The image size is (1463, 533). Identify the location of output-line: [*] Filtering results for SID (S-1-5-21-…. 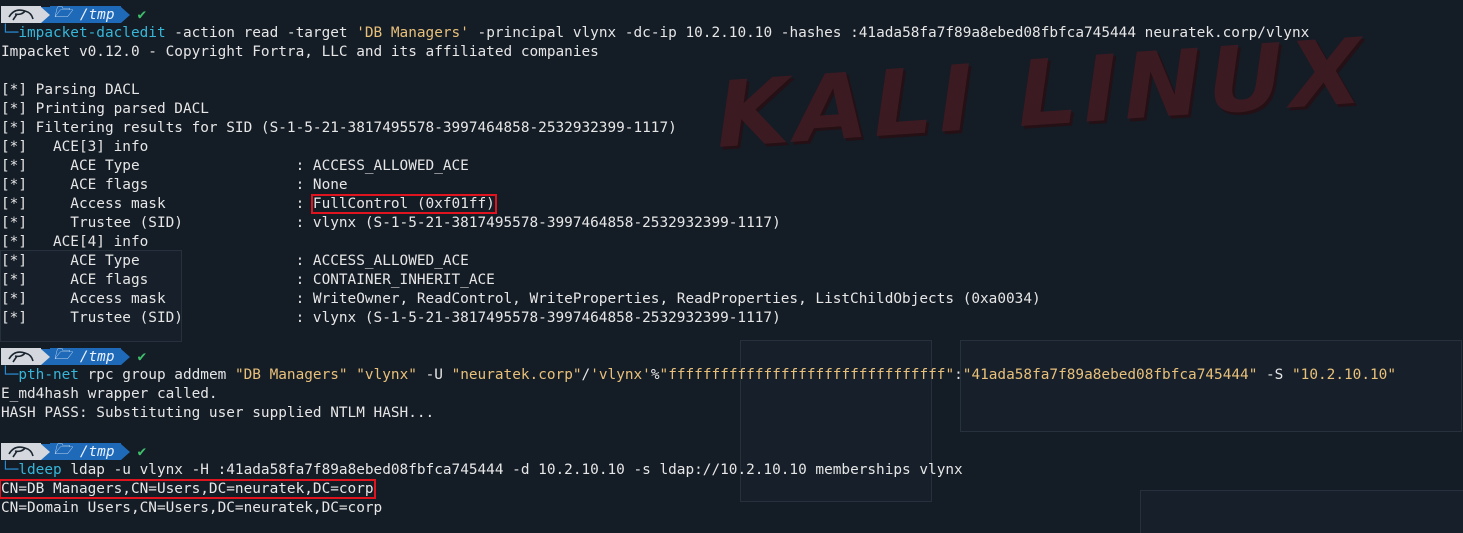
(339, 128).